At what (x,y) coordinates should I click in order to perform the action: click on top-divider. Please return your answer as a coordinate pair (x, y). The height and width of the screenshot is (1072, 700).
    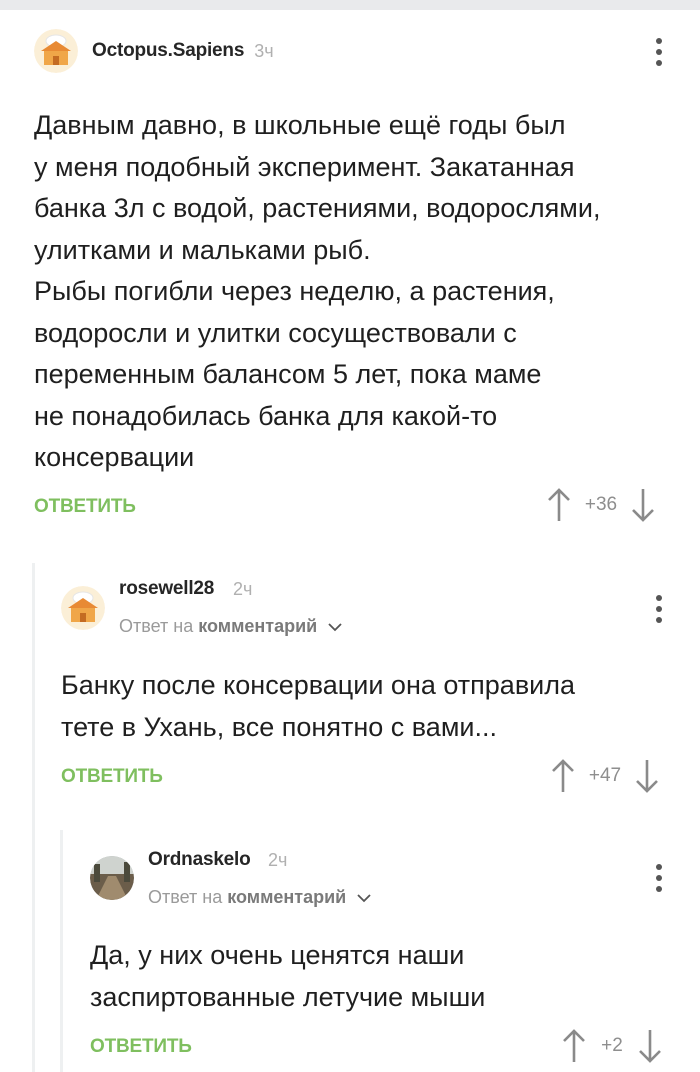
    Looking at the image, I should click on (350, 5).